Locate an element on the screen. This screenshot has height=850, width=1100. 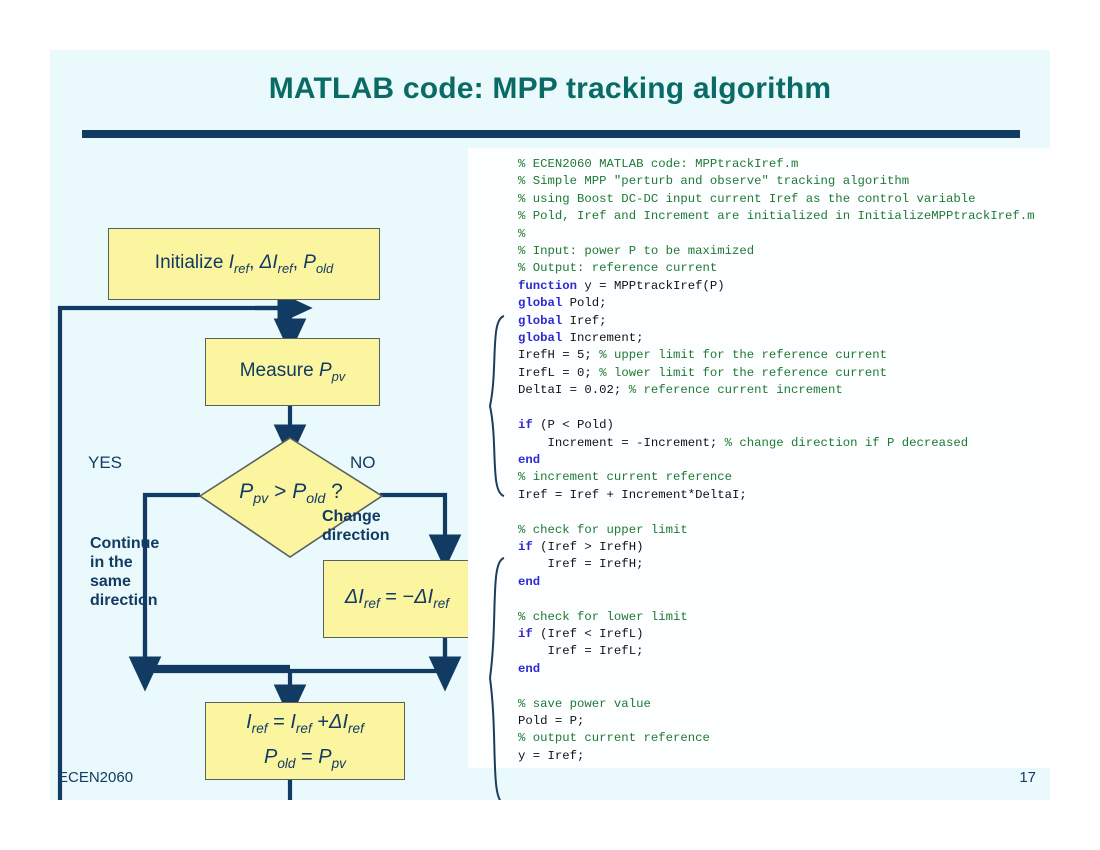
code-line: global Pold; is located at coordinates (776, 303).